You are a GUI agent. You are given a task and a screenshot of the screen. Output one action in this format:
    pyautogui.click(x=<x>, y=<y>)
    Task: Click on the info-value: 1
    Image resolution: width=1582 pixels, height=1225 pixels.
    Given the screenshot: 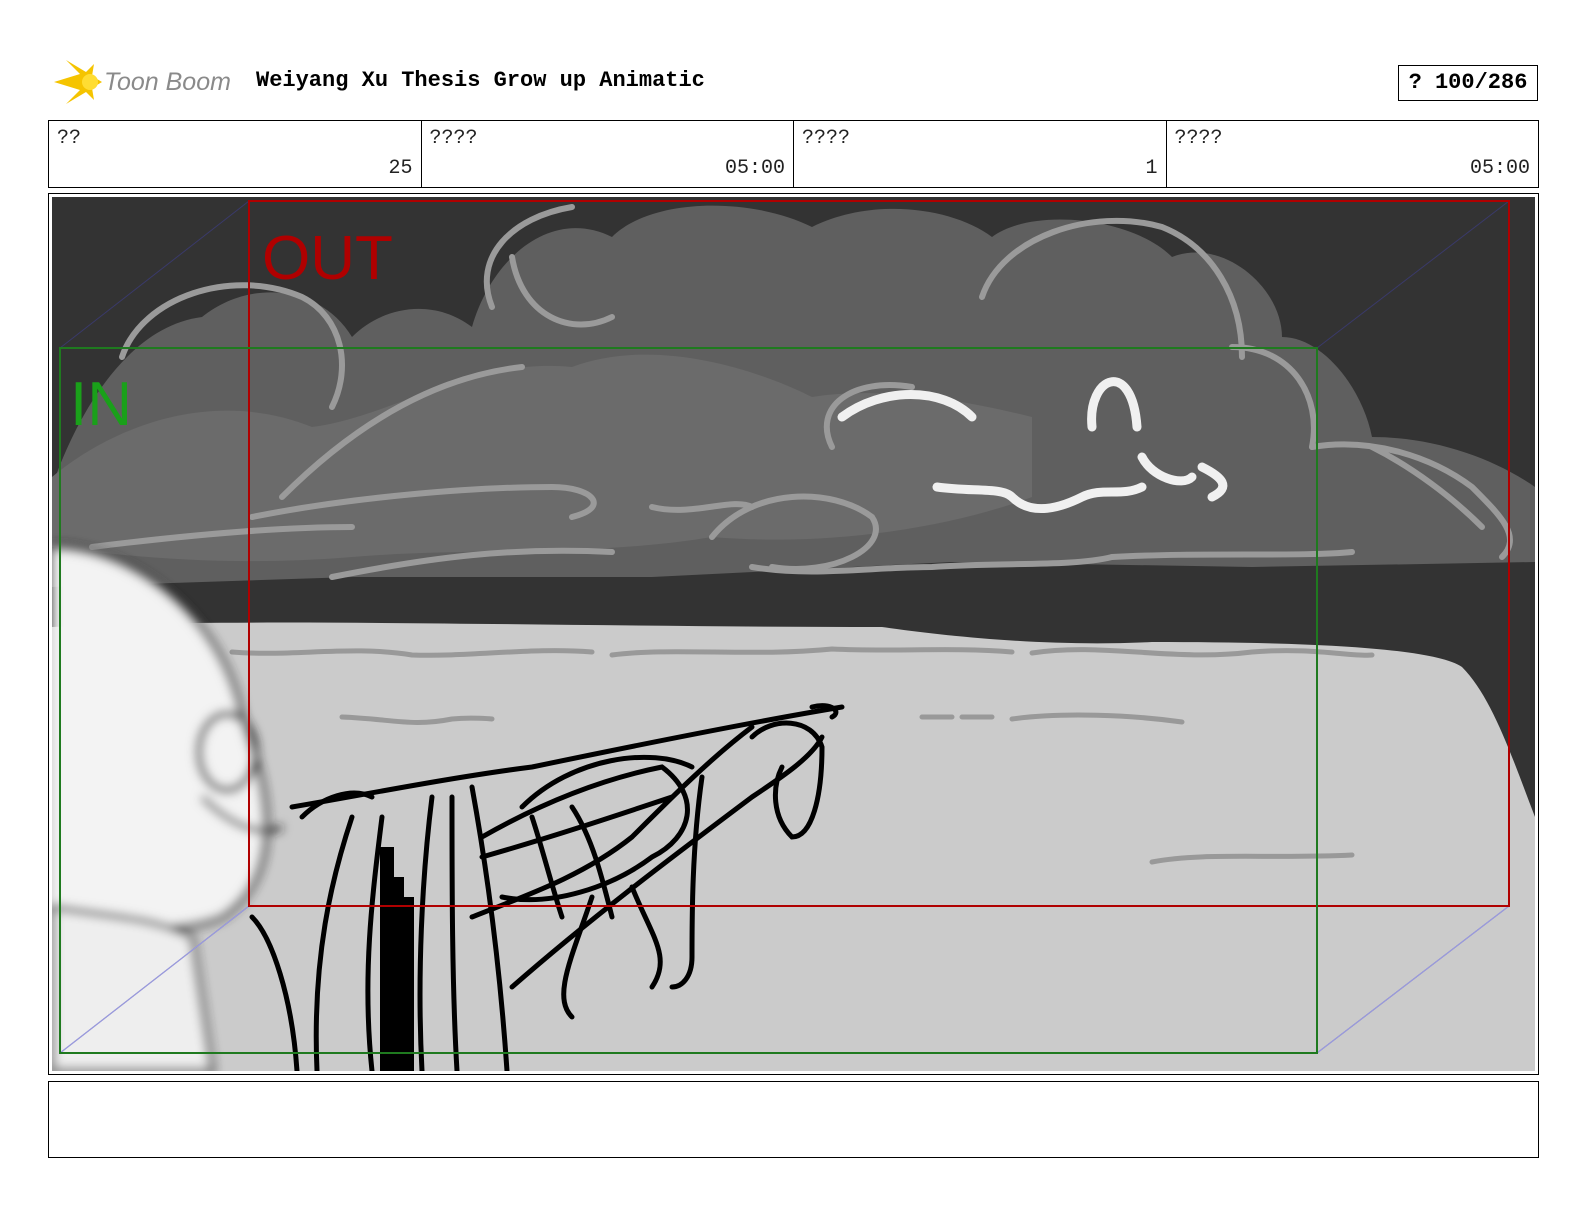 What is the action you would take?
    pyautogui.click(x=1151, y=168)
    